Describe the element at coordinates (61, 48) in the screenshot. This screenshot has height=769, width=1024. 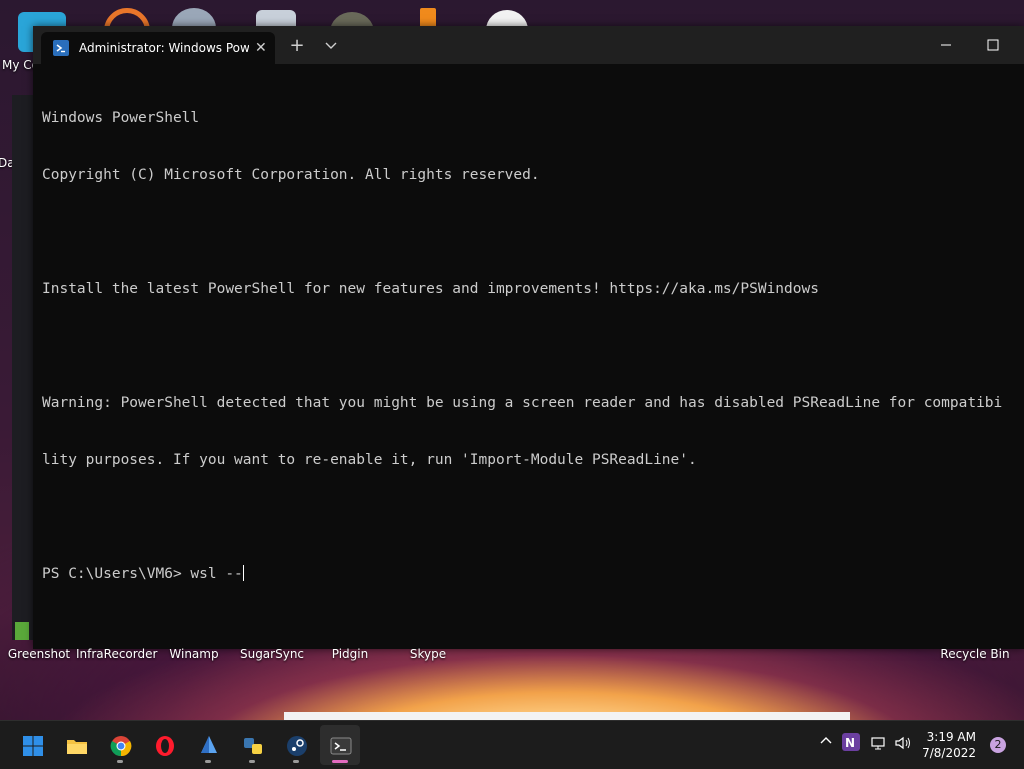
I see `powershell-icon` at that location.